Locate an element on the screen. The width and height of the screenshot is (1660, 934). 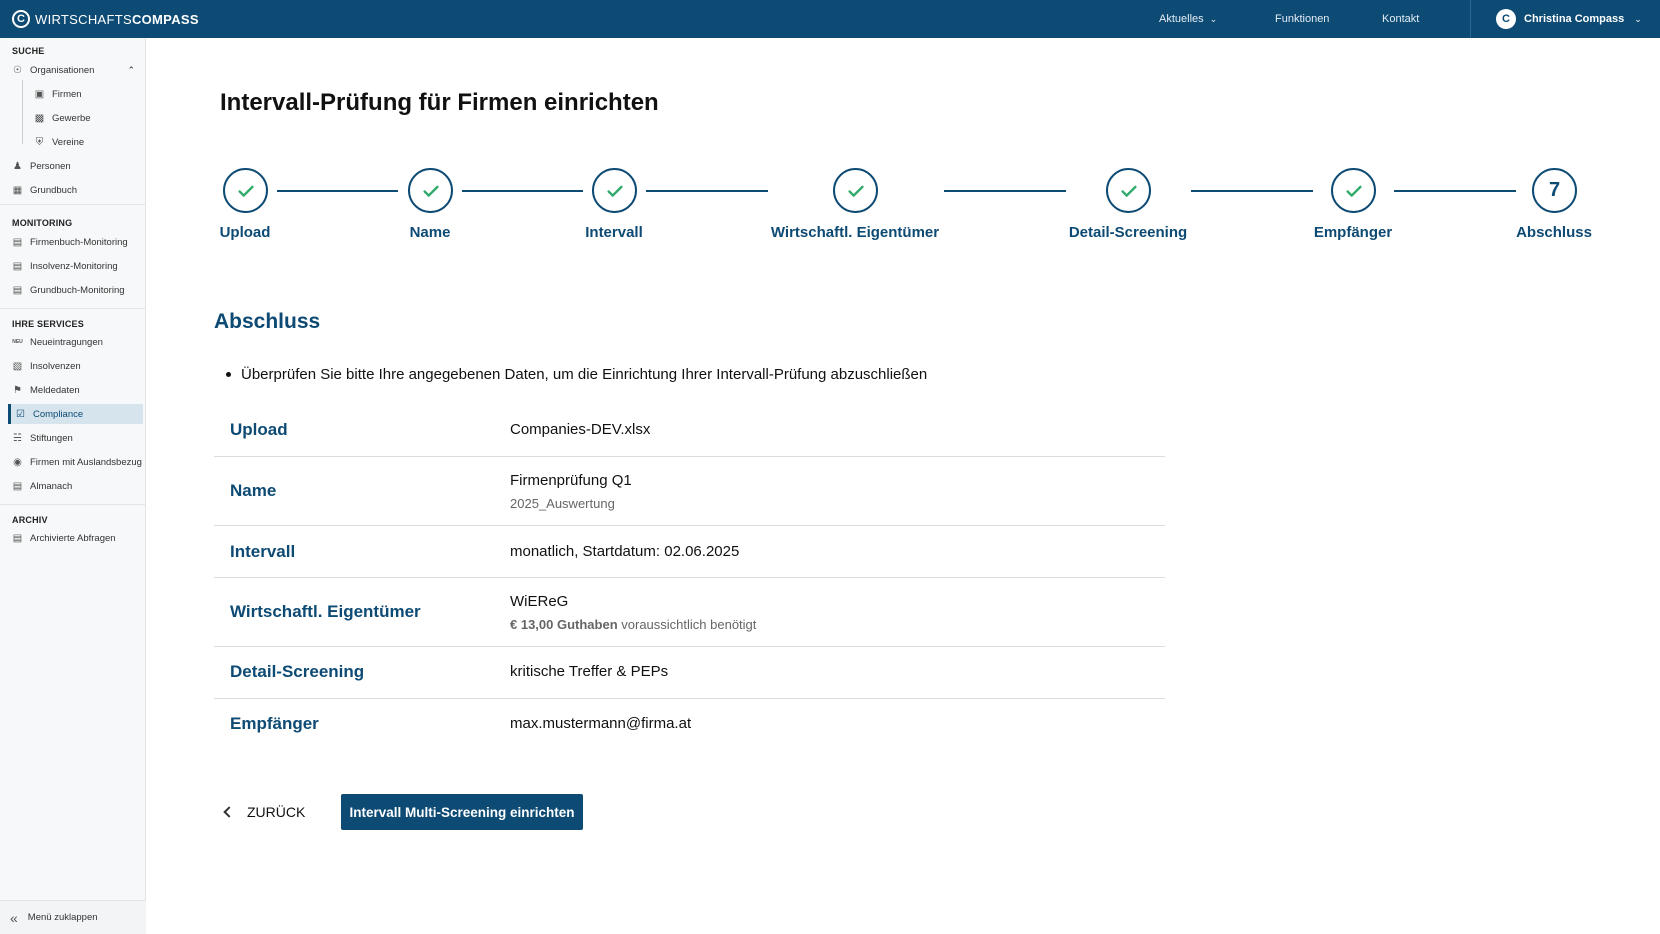
sidebar-item-grundbuch-monitoring: ▤ Grundbuch-Monitoring is located at coordinates (75, 290).